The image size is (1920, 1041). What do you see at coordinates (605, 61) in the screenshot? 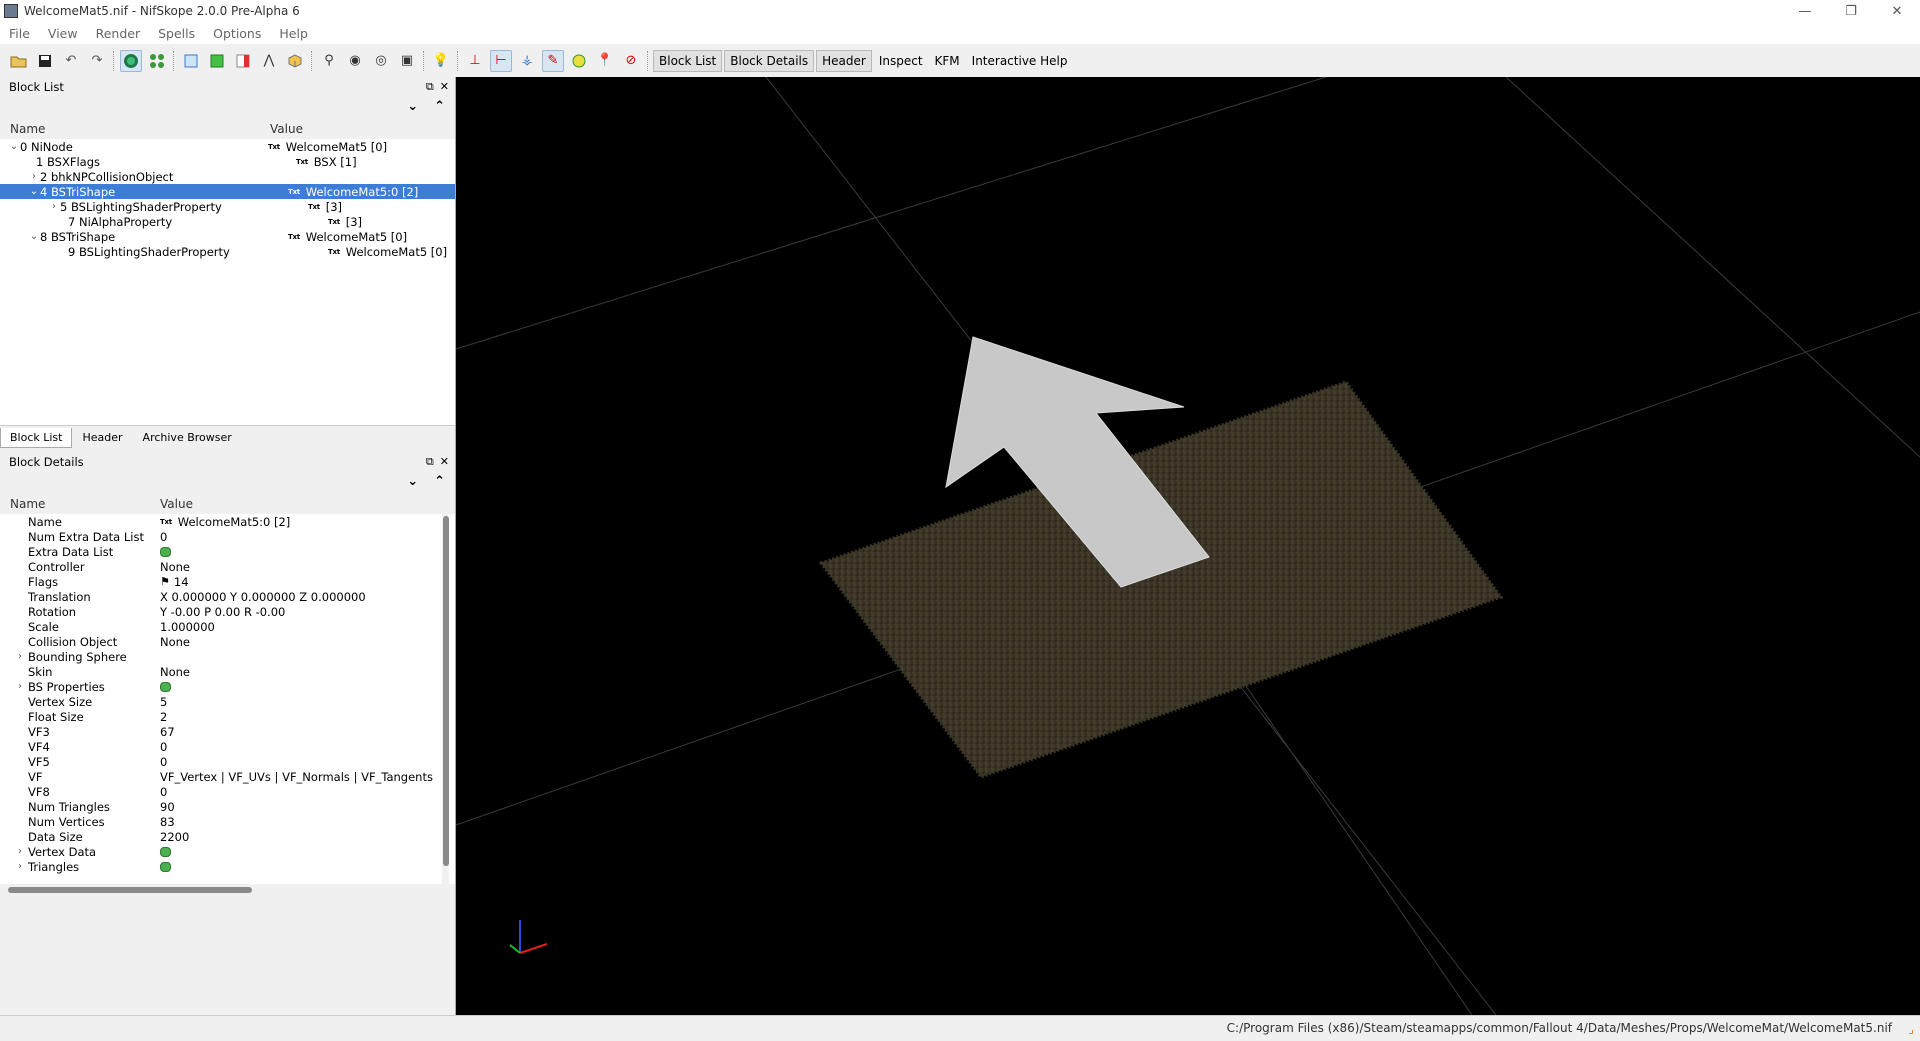
I see `marker-icon: 📍` at bounding box center [605, 61].